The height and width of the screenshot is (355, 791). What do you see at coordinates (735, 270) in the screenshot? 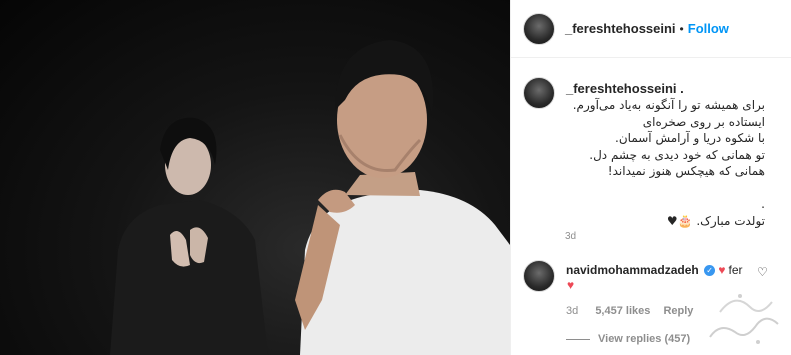
I see `comment-text: fer` at bounding box center [735, 270].